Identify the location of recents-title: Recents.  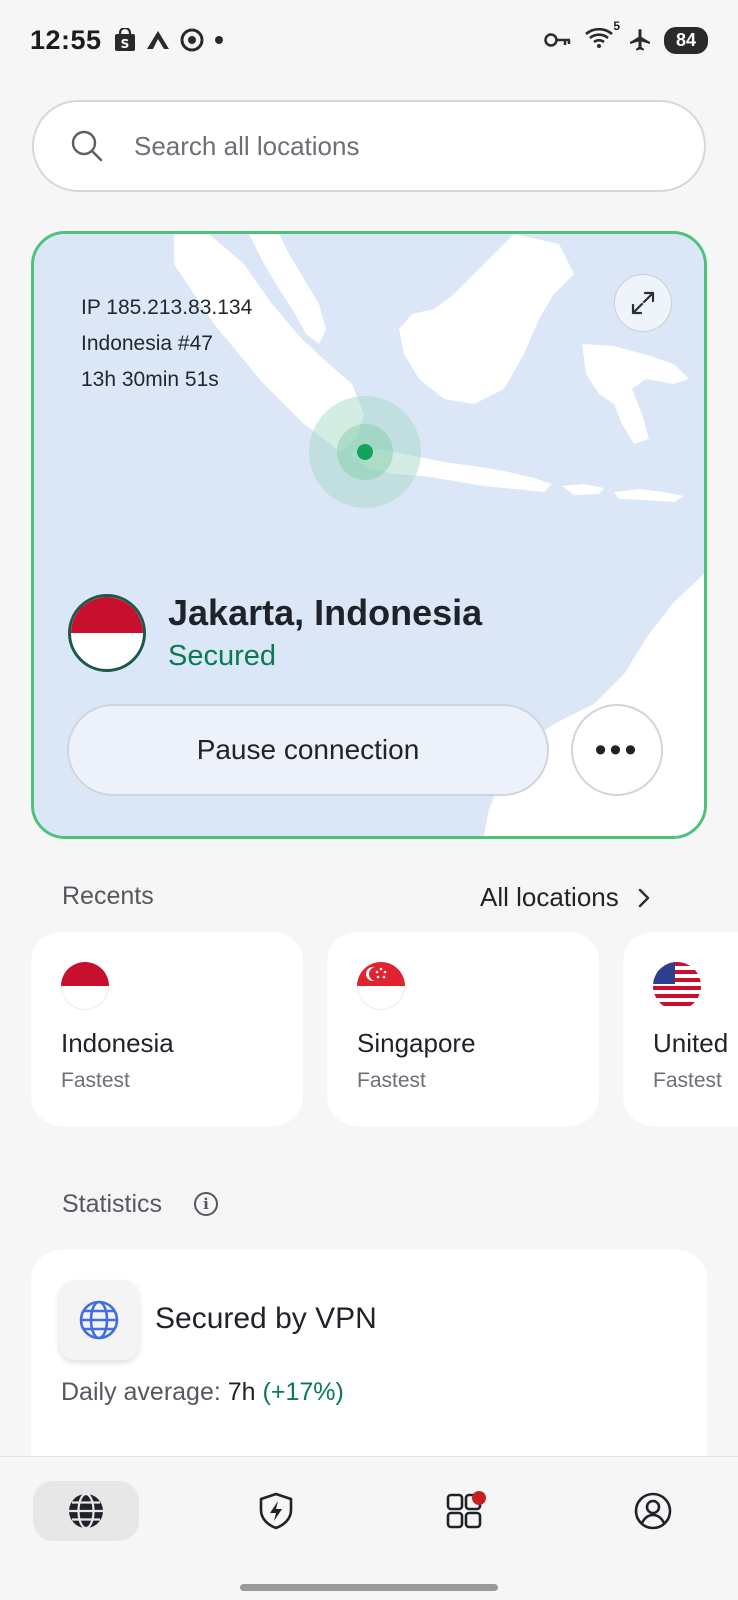
(108, 896).